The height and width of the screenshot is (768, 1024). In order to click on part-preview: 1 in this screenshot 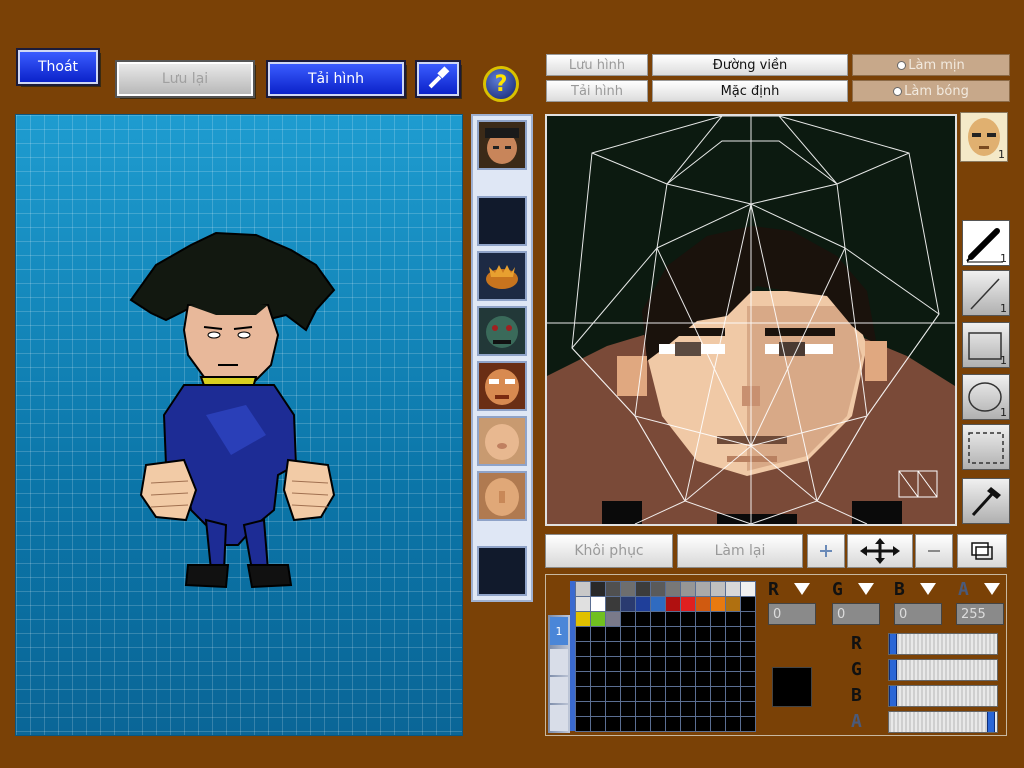, I will do `click(984, 137)`.